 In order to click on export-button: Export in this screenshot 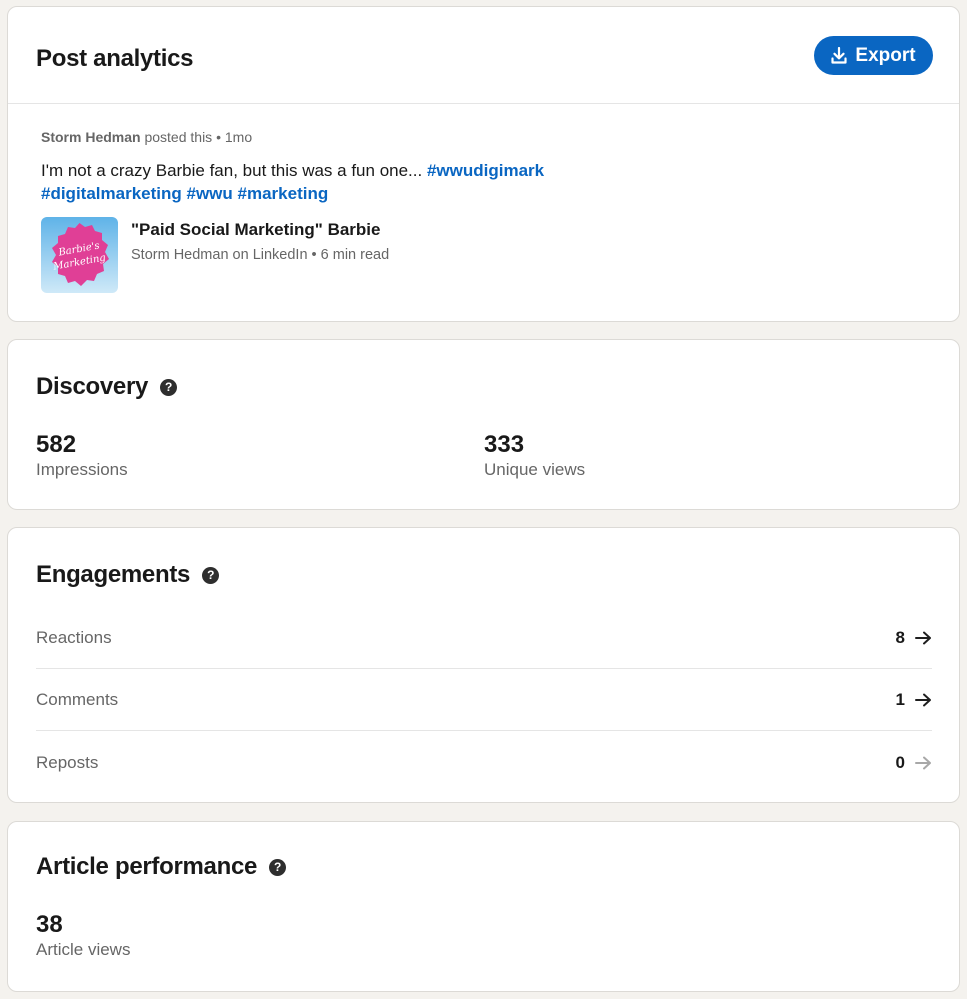, I will do `click(873, 55)`.